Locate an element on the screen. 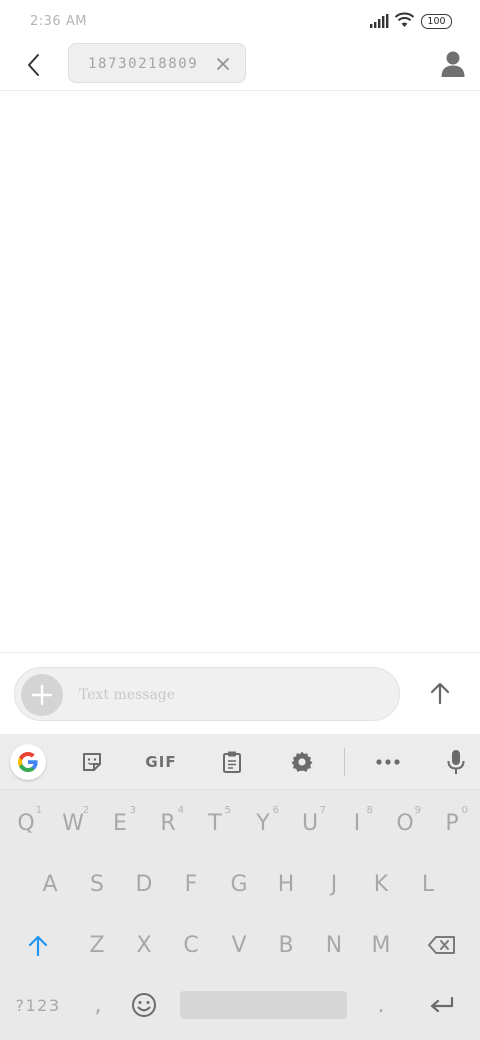 The height and width of the screenshot is (1040, 480). gear-icon is located at coordinates (302, 761).